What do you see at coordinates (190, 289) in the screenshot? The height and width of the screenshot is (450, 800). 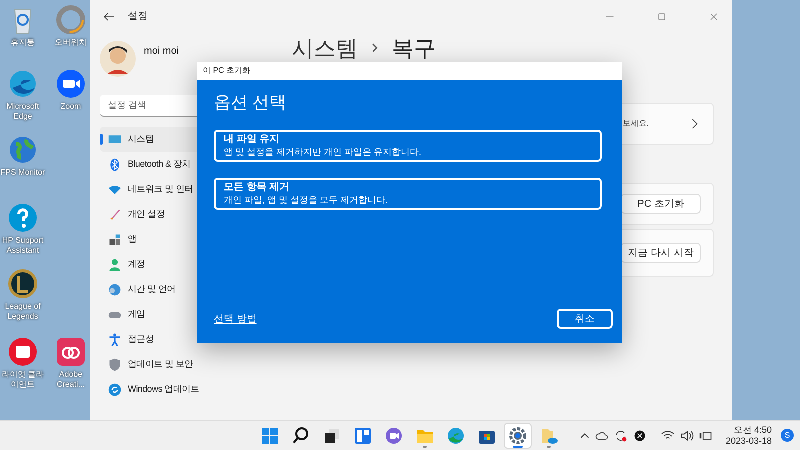 I see `sidebar-item: 시간 및 언어` at bounding box center [190, 289].